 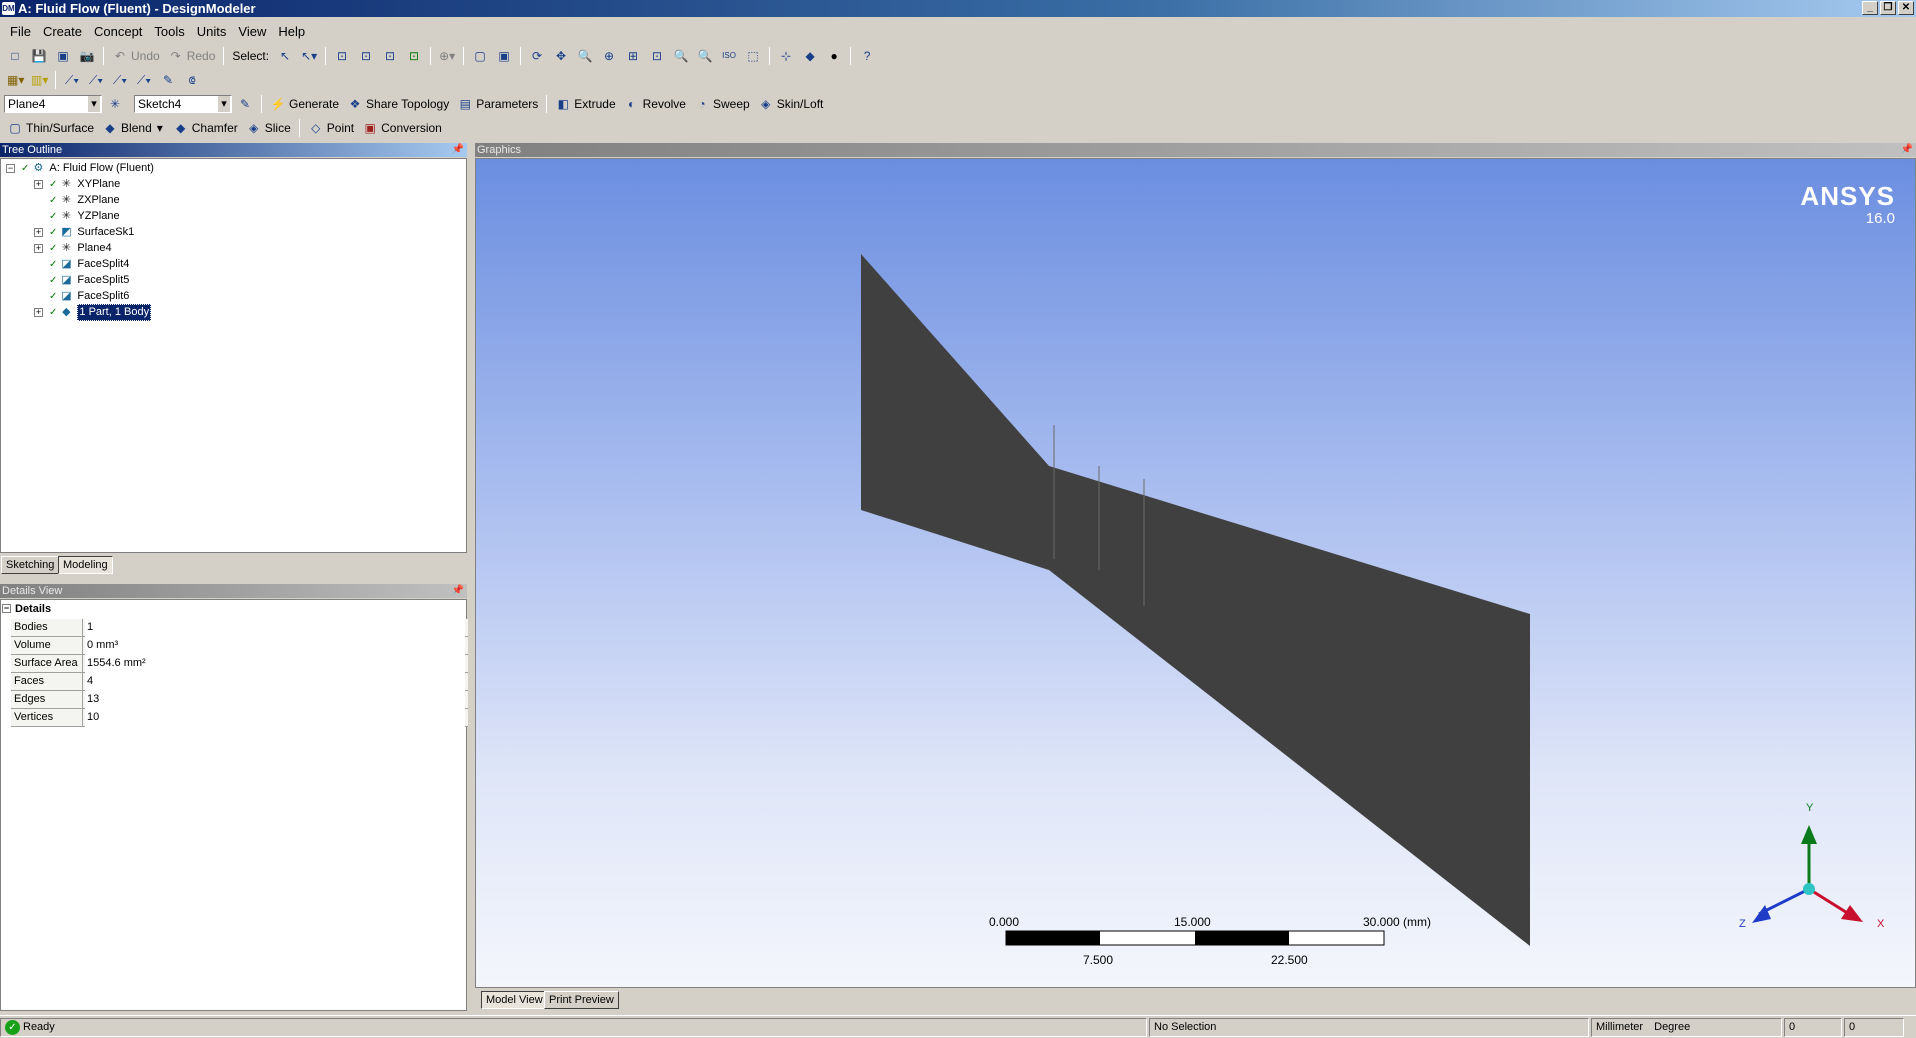 What do you see at coordinates (81, 296) in the screenshot?
I see `tree-item: ✓ ◪ FaceSplit6` at bounding box center [81, 296].